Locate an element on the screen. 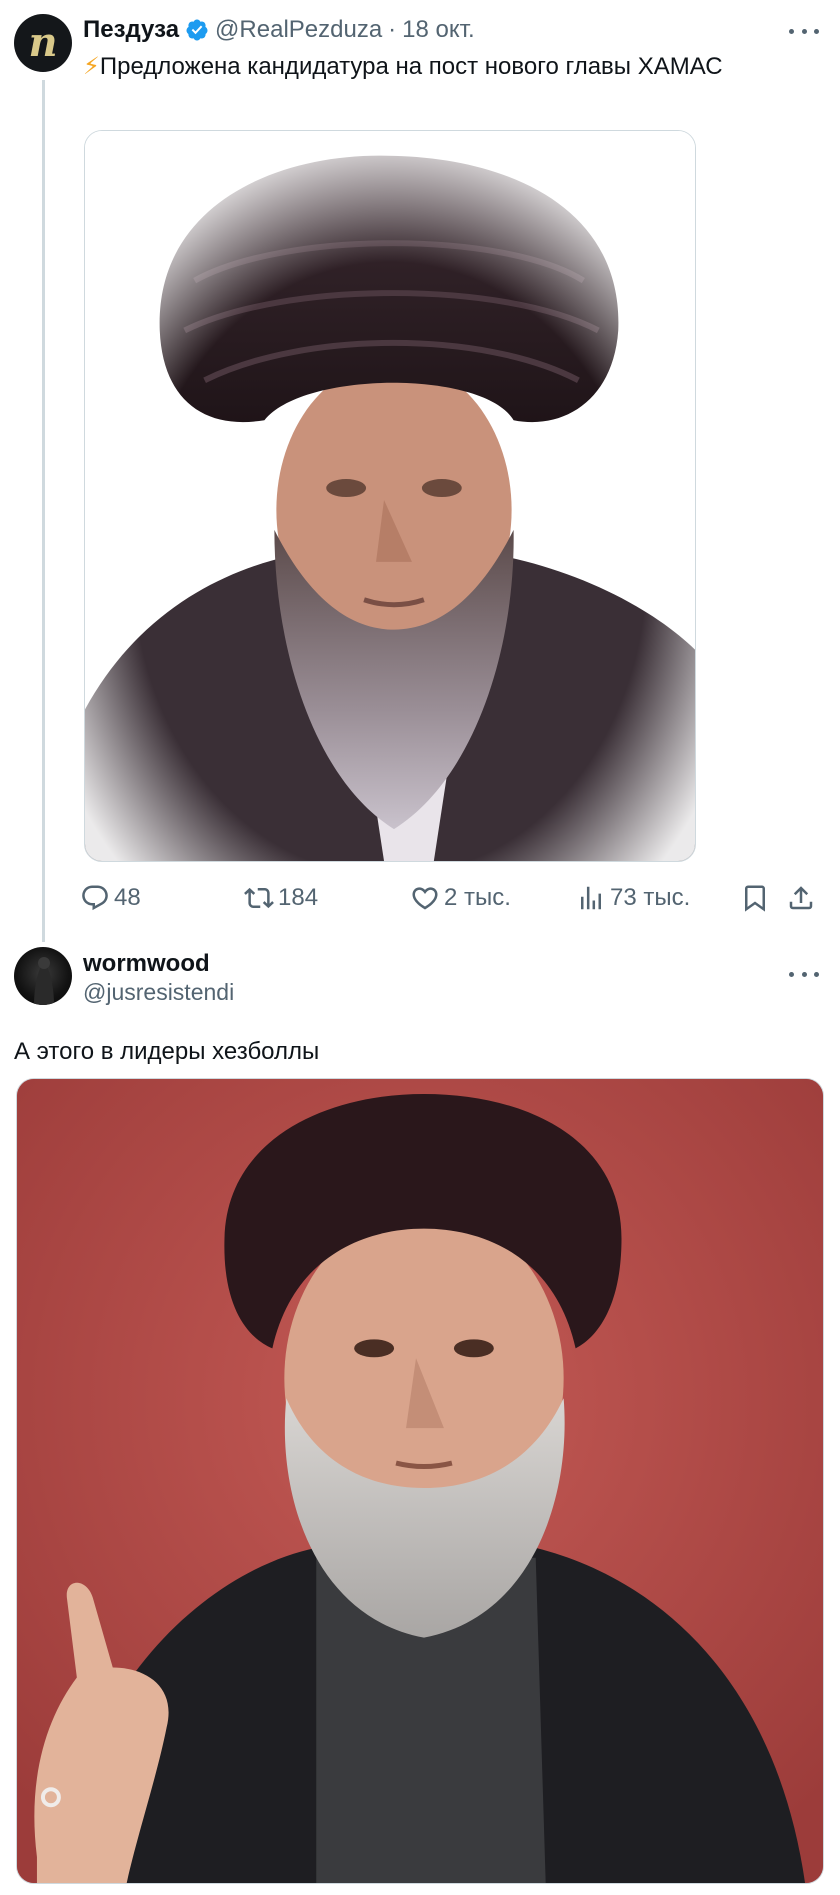 The width and height of the screenshot is (840, 1895). author-name: wormwood is located at coordinates (146, 964).